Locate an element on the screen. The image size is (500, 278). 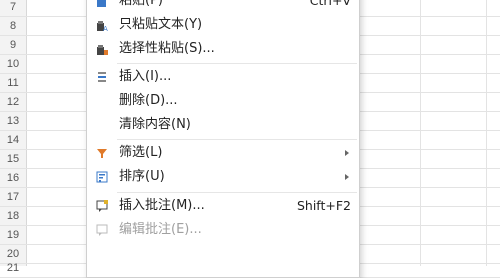
menu-item-paste-text-only: A 只粘贴文本(Y) is located at coordinates (223, 25).